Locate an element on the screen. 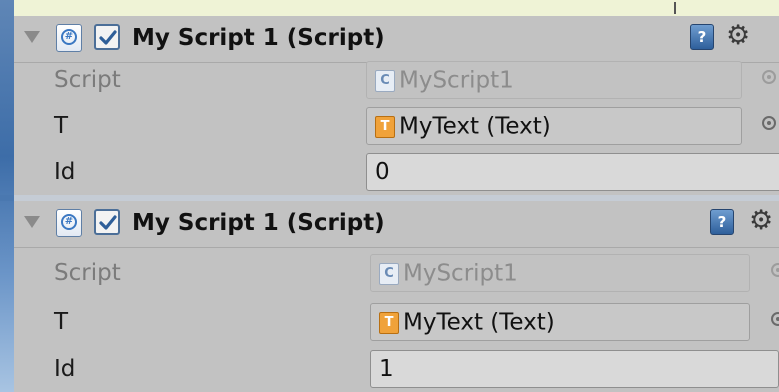 This screenshot has width=779, height=392. id-int-field: 1 is located at coordinates (574, 369).